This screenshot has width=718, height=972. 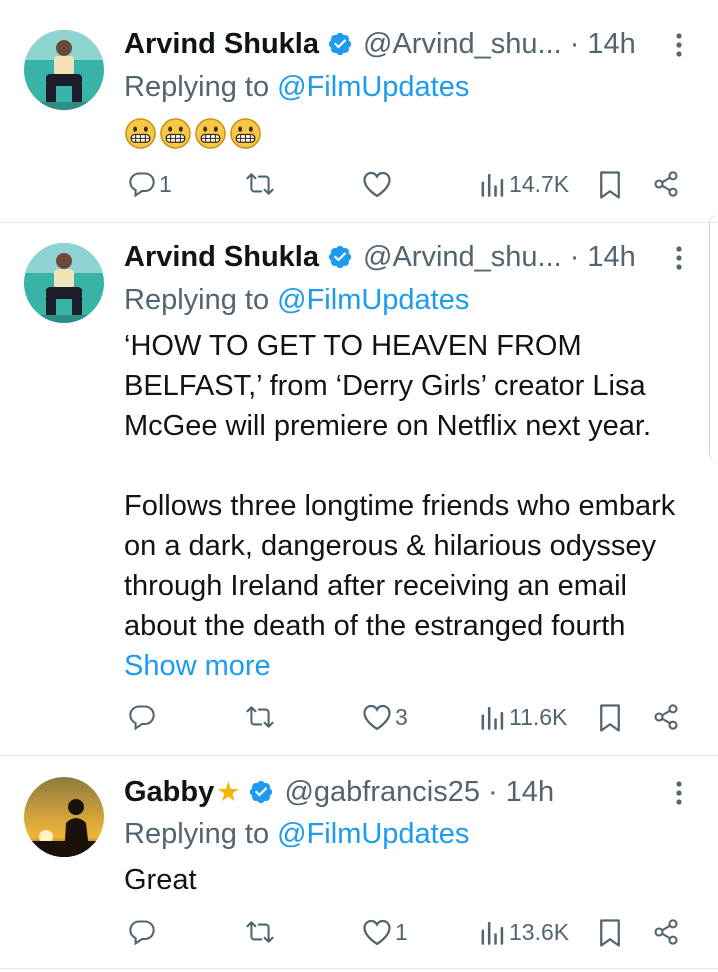 I want to click on tweet-paragraph: Great, so click(x=160, y=880).